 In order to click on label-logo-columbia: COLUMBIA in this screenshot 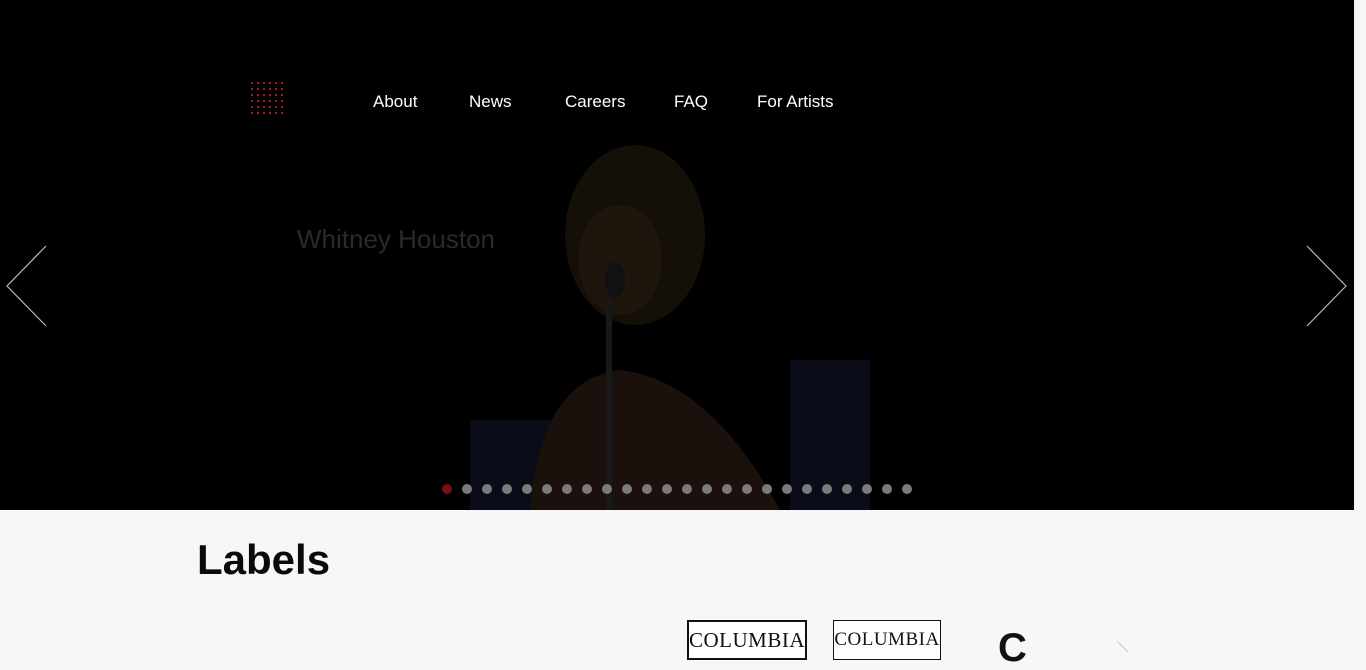, I will do `click(747, 640)`.